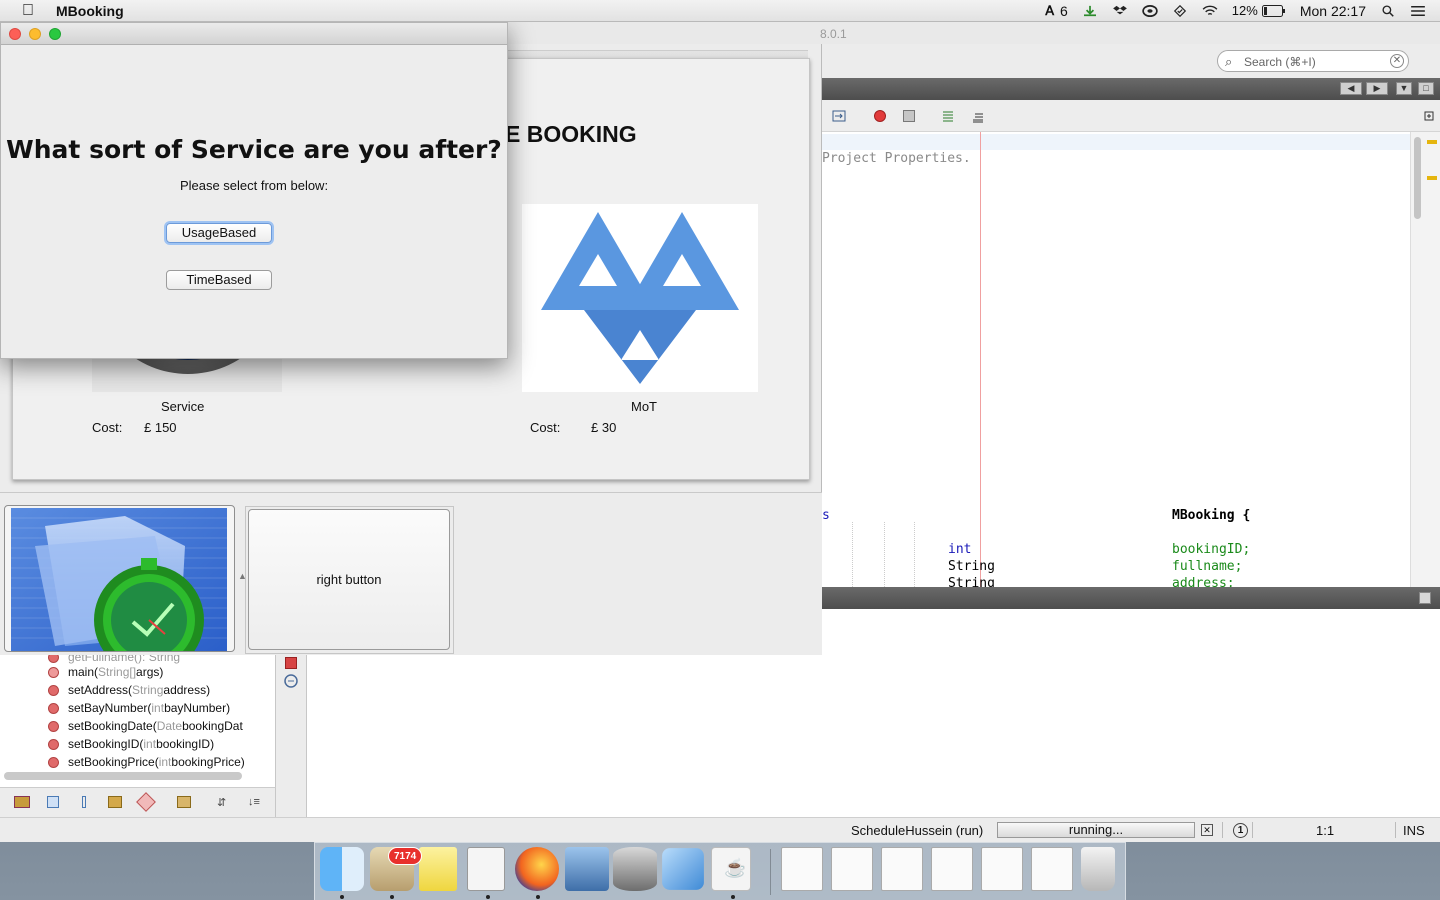  What do you see at coordinates (22, 802) in the screenshot?
I see `show-inherited-icon` at bounding box center [22, 802].